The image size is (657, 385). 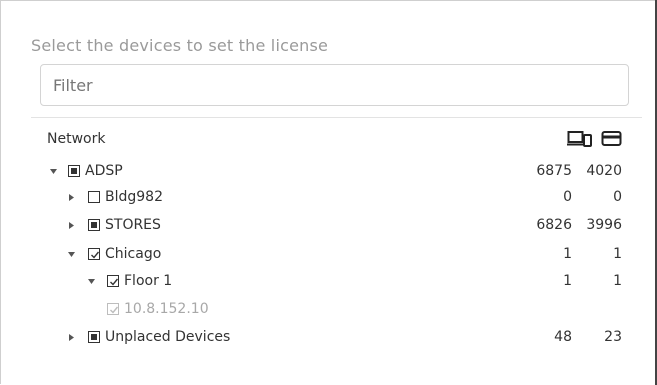 I want to click on license-count: 23, so click(x=613, y=337).